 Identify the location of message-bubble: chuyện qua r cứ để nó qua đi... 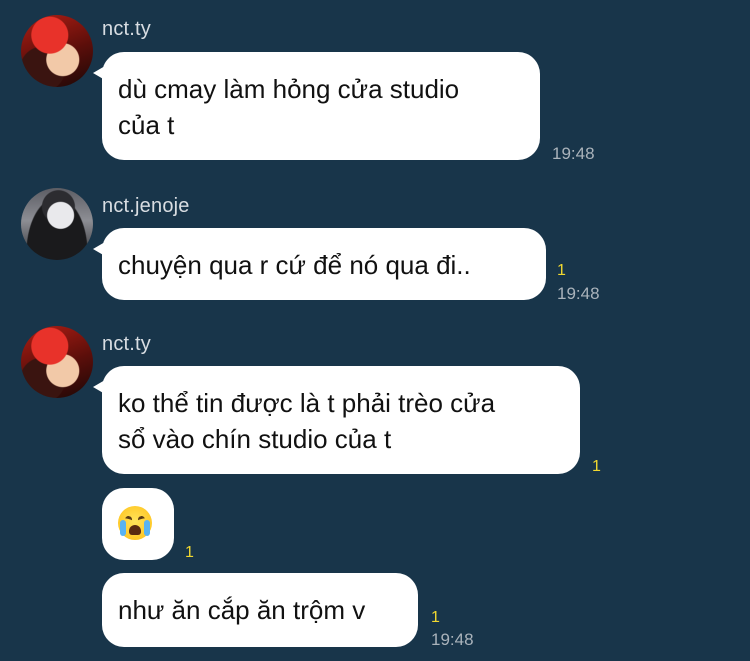
(319, 264).